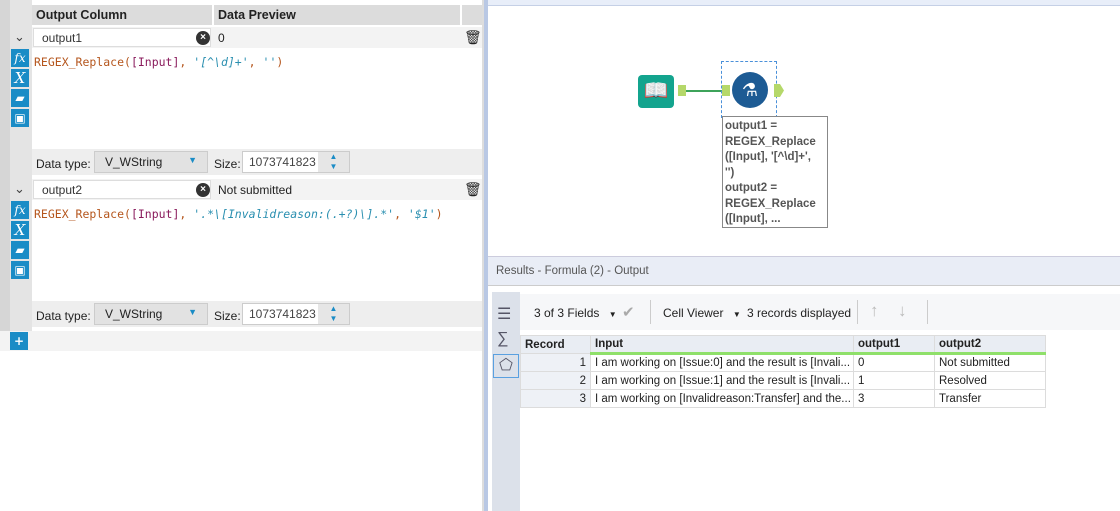 This screenshot has width=1120, height=511. I want to click on arrow-up-icon: ↑, so click(874, 311).